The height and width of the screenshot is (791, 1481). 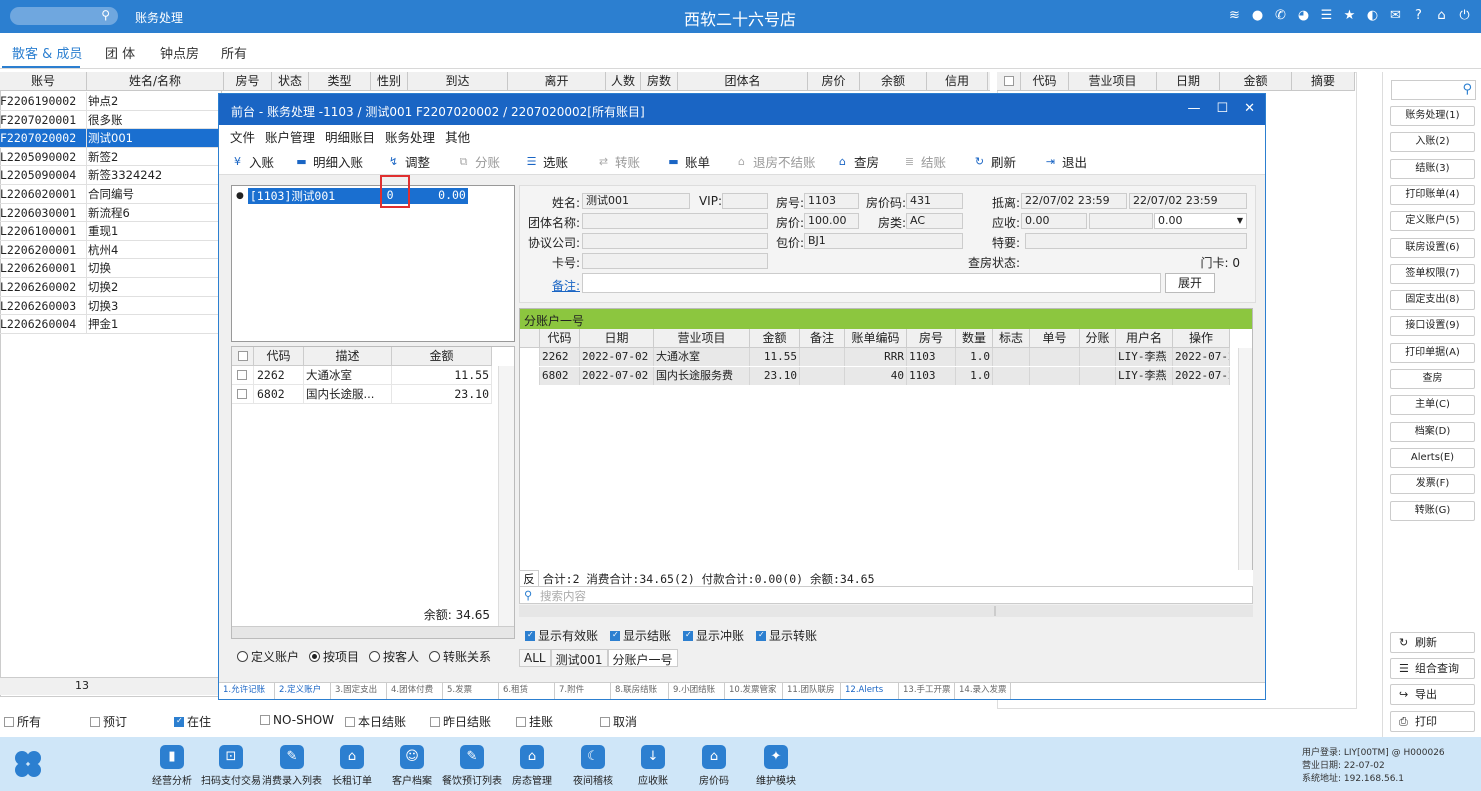 What do you see at coordinates (471, 691) in the screenshot?
I see `function-tab: 5.发票` at bounding box center [471, 691].